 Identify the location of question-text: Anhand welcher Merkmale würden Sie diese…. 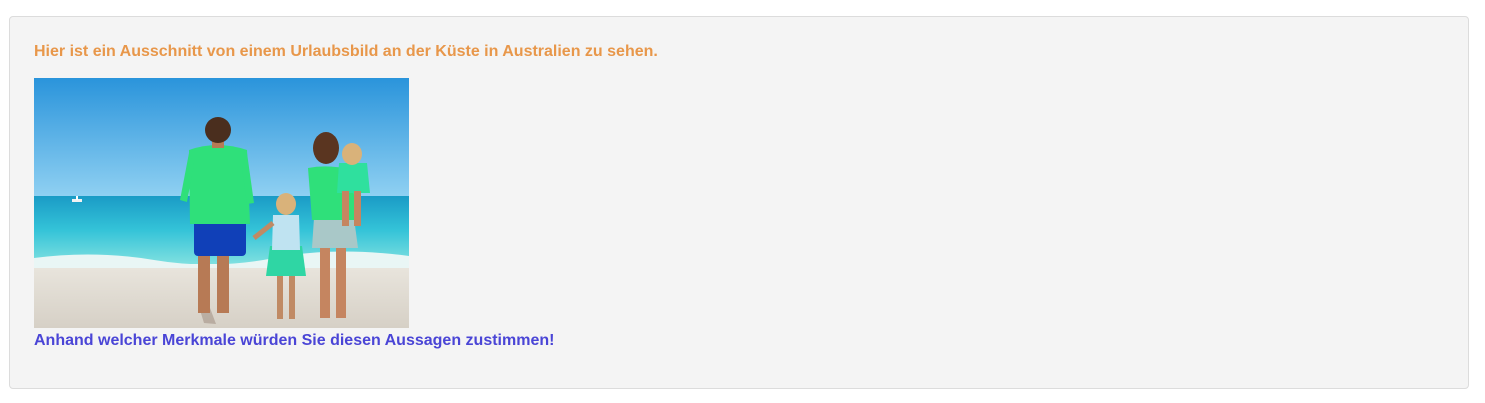
(294, 340).